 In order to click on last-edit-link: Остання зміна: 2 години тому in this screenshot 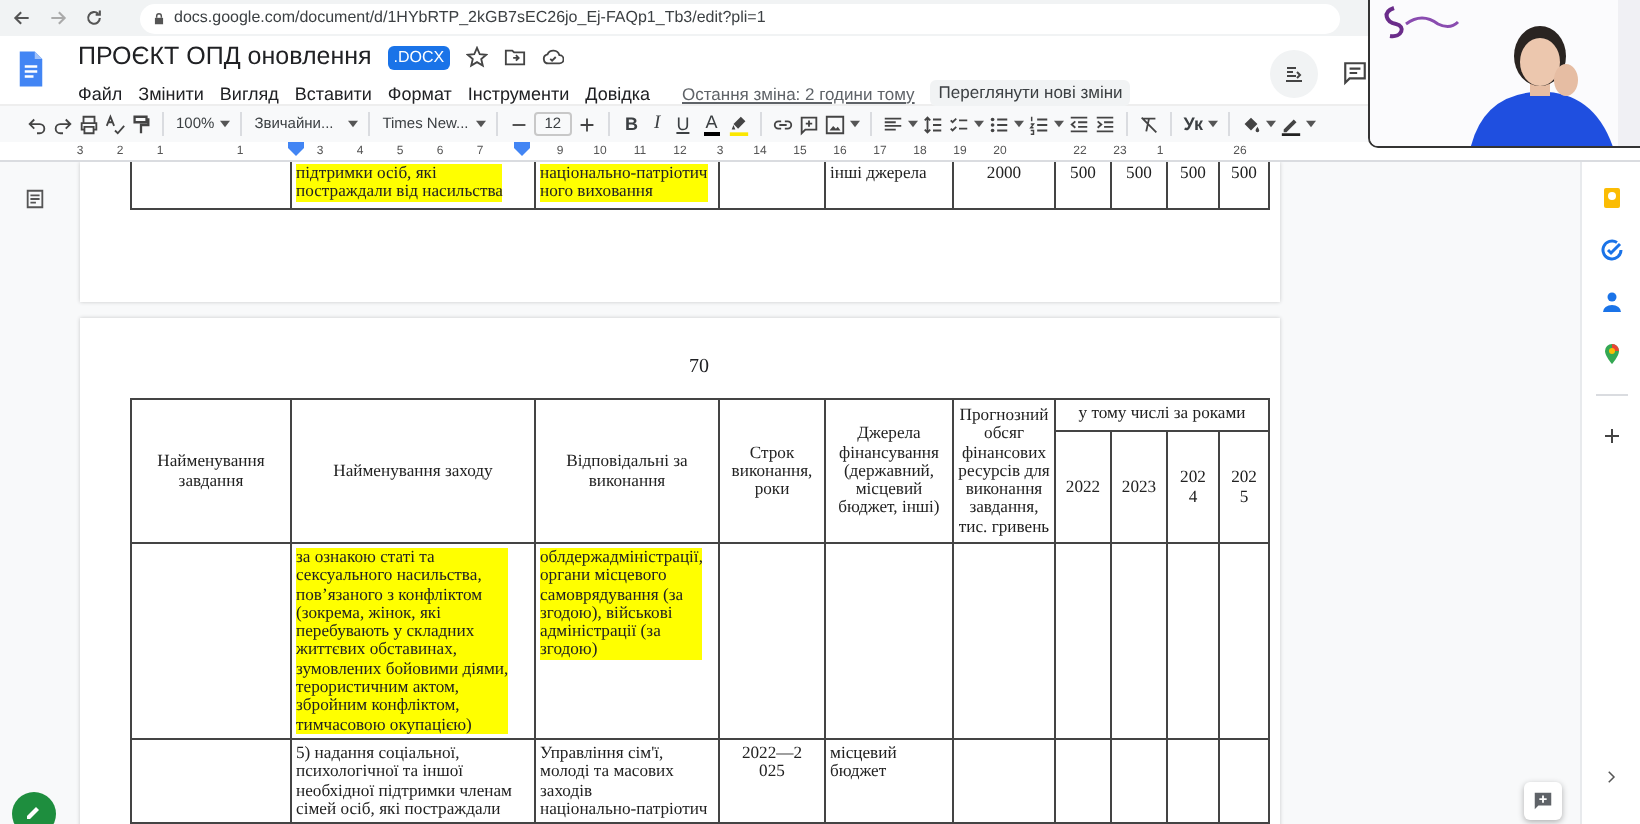, I will do `click(798, 93)`.